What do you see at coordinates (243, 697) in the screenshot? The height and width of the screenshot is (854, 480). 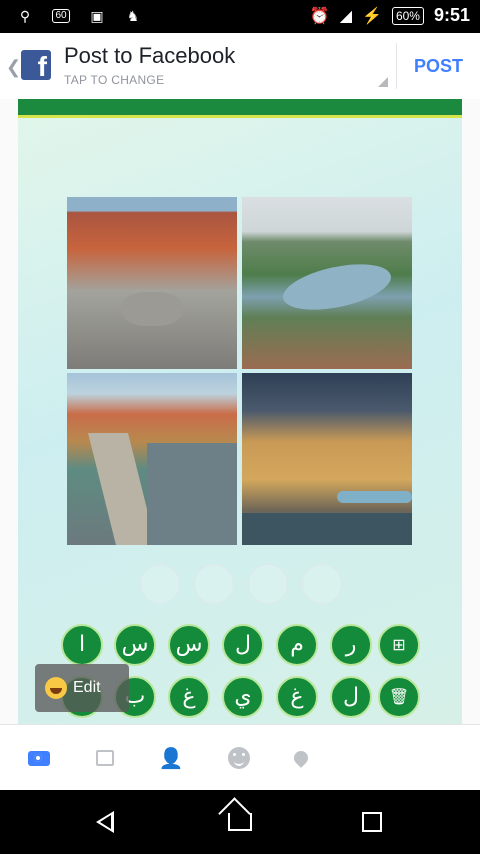 I see `letter-key: ي` at bounding box center [243, 697].